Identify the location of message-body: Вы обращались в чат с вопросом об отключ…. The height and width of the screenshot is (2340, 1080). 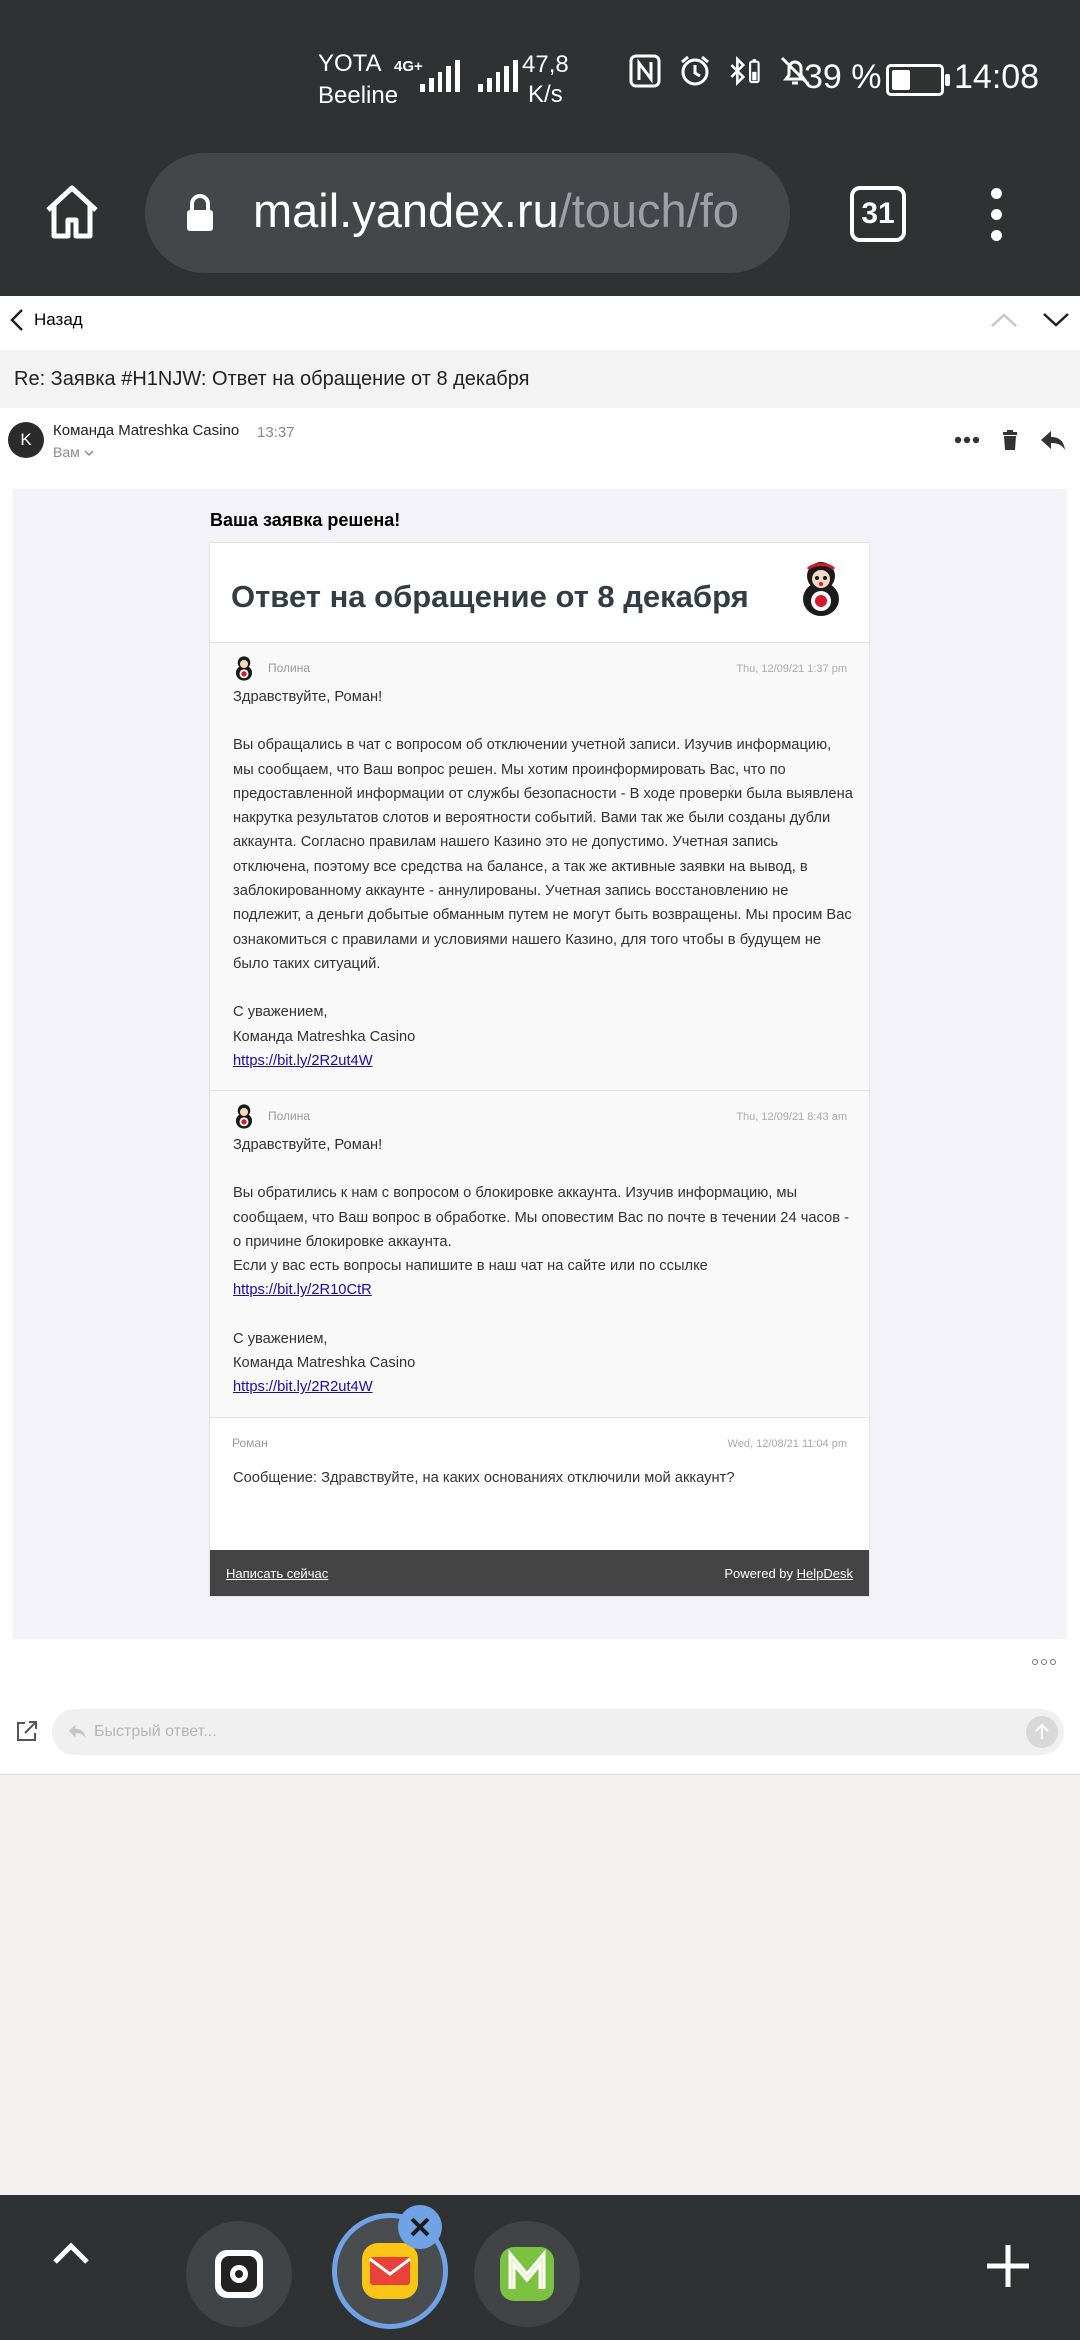
(543, 854).